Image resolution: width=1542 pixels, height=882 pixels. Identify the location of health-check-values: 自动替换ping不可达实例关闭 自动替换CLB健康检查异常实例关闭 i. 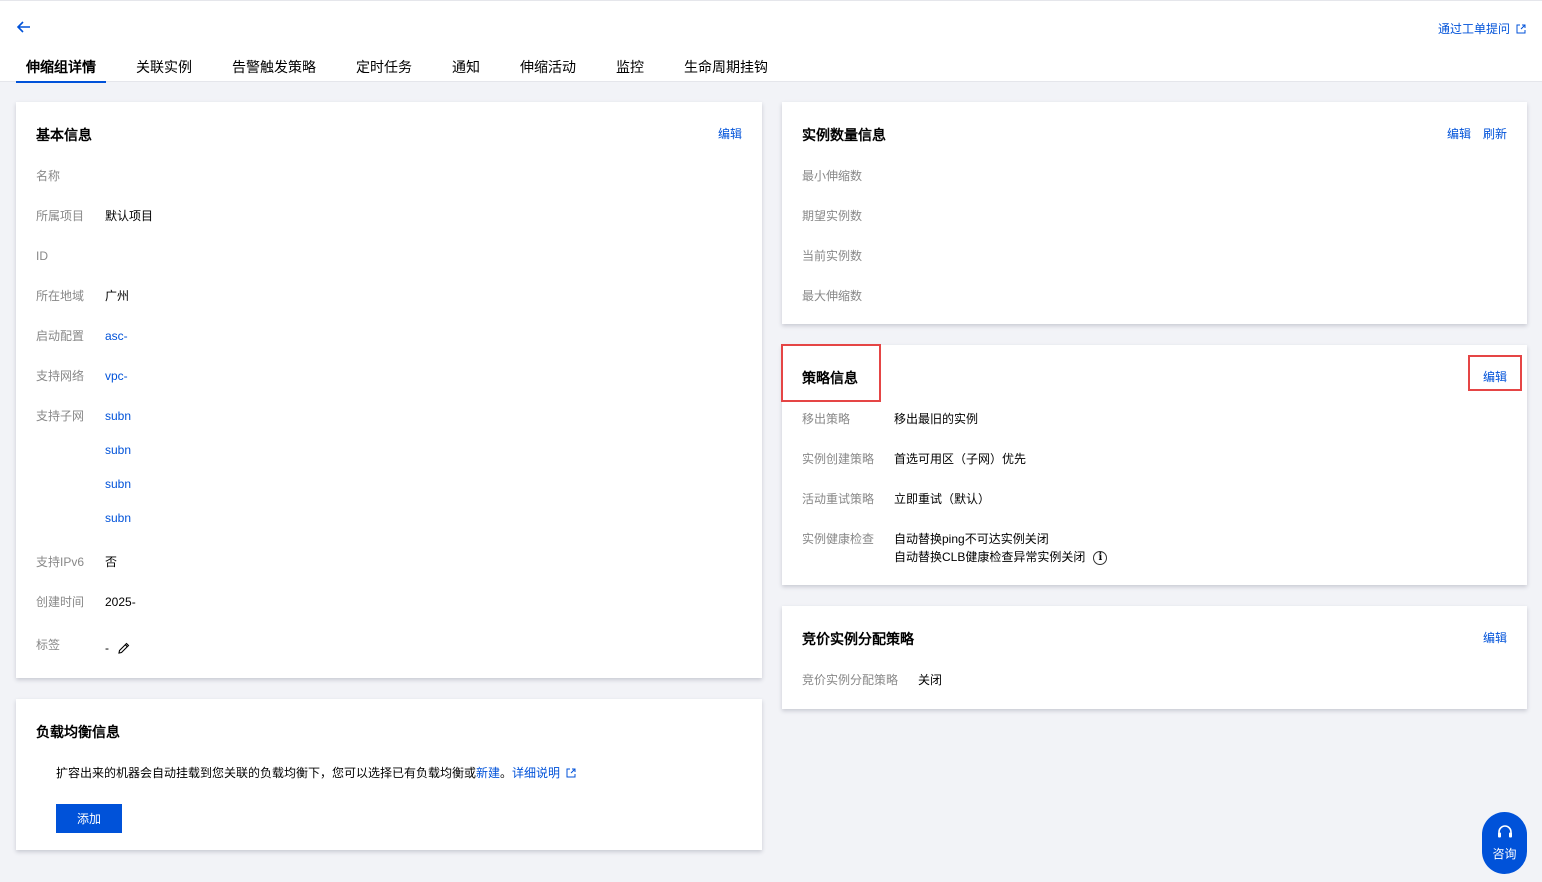
(1001, 548).